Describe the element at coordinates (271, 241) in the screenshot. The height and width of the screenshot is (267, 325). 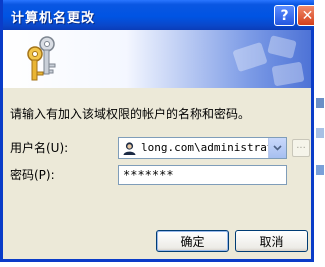
I see `cancel-button: 取消` at that location.